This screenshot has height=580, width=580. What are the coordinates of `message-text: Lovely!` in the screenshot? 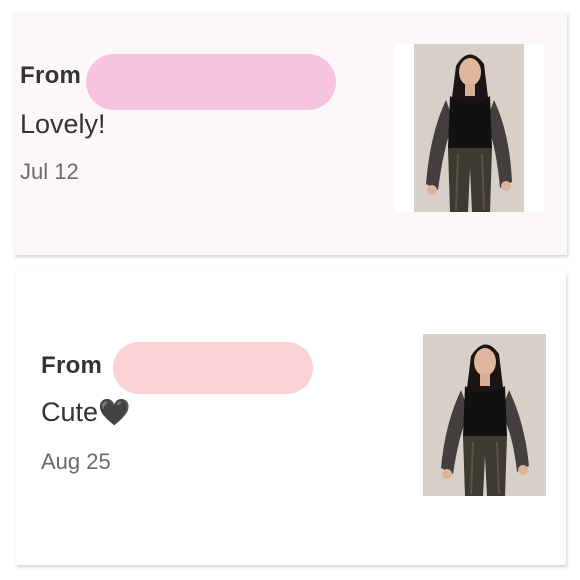 It's located at (63, 124).